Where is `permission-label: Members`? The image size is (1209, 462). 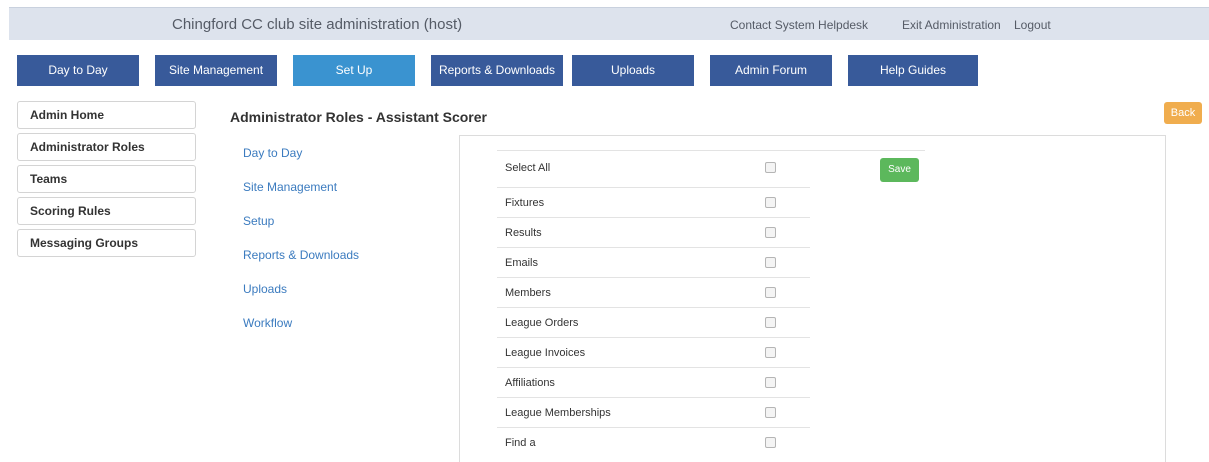
permission-label: Members is located at coordinates (528, 293).